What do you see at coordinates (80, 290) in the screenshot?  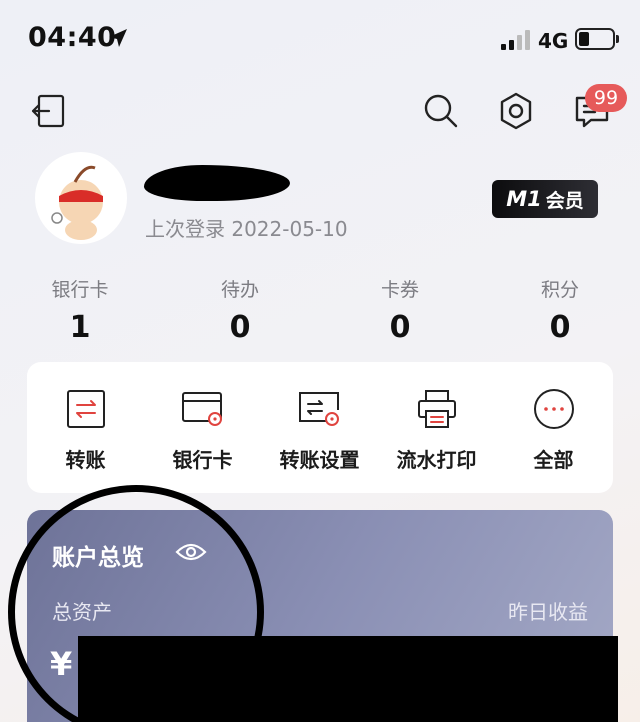 I see `stat-label: 银行卡` at bounding box center [80, 290].